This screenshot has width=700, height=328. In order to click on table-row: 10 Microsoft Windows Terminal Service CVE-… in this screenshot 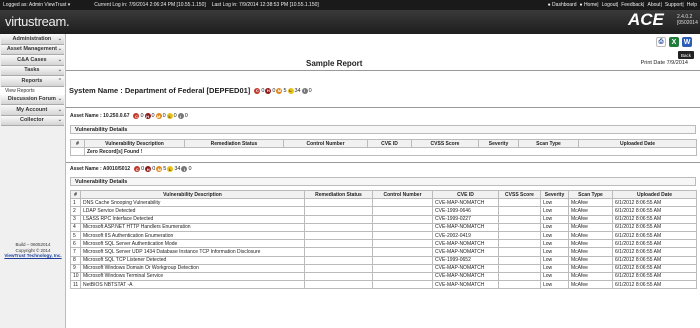, I will do `click(383, 276)`.